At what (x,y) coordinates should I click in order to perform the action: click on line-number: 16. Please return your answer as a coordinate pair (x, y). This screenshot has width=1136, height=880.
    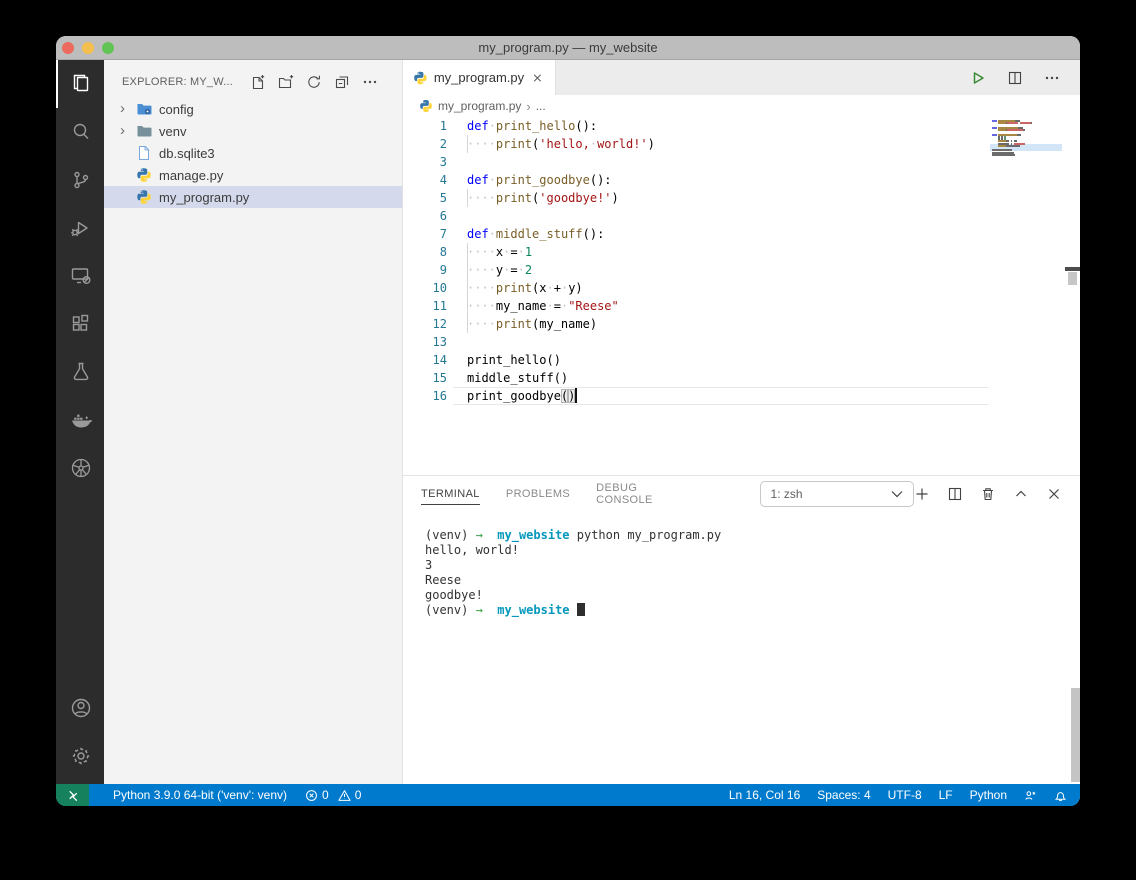
    Looking at the image, I should click on (439, 396).